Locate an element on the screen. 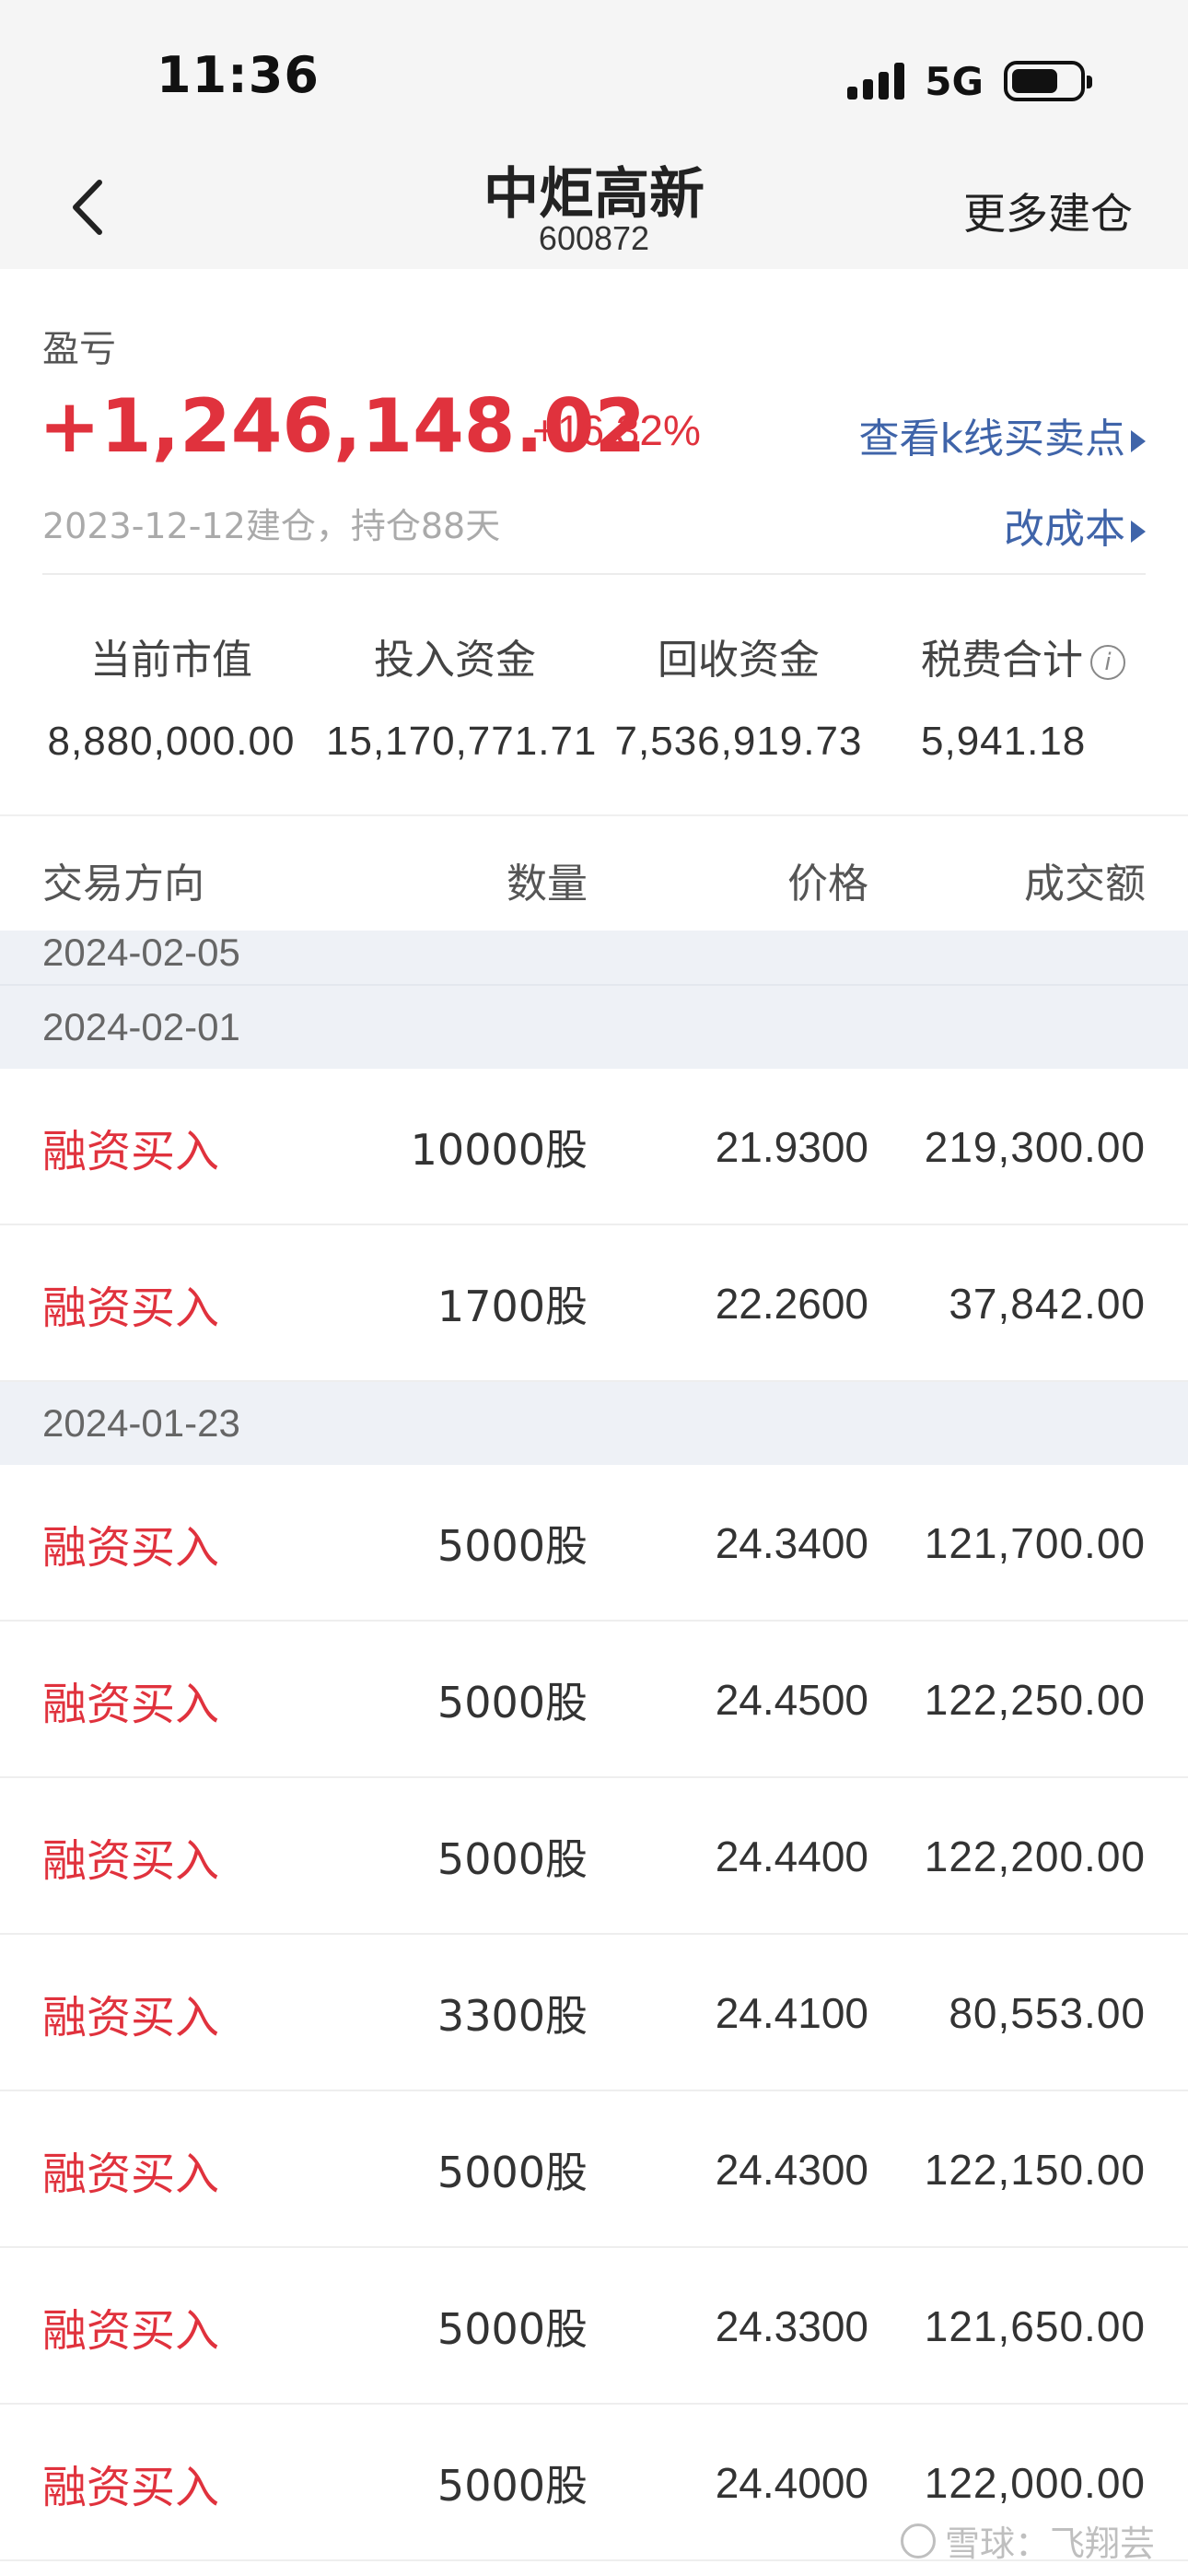 The width and height of the screenshot is (1188, 2576). position-info: 2023-12-12建仓，持仓88天 is located at coordinates (271, 526).